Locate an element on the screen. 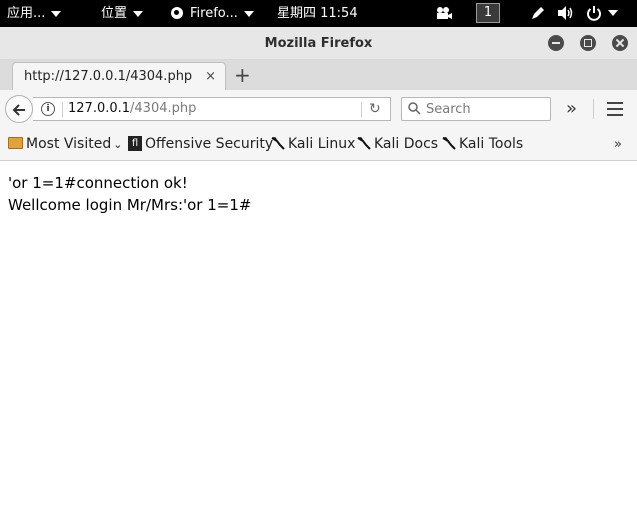  search-input is located at coordinates (486, 109).